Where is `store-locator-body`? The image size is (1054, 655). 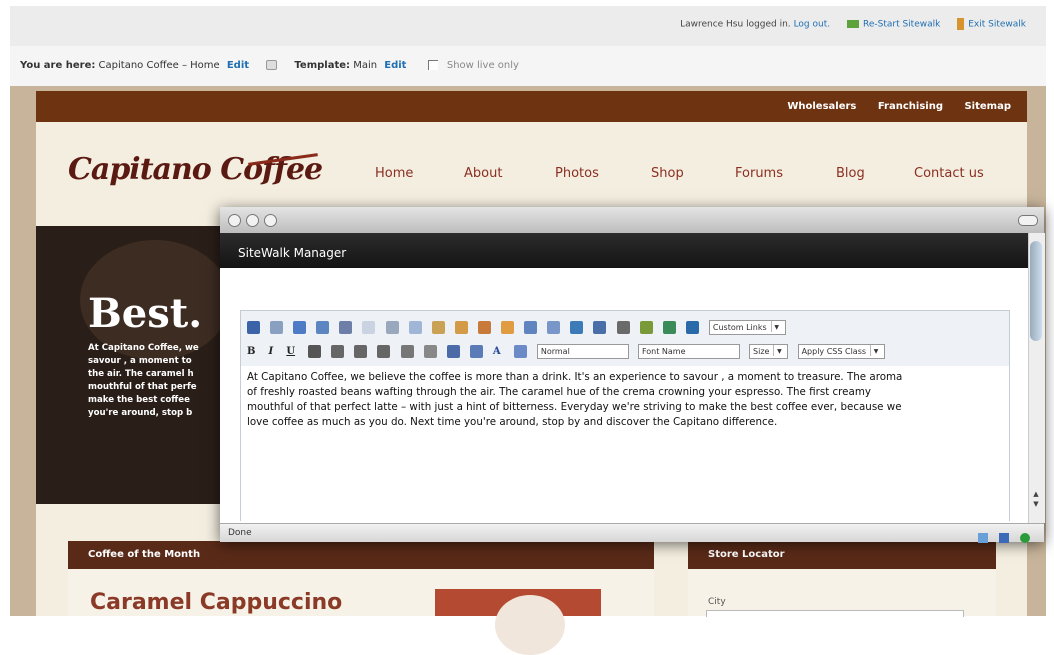
store-locator-body is located at coordinates (842, 592).